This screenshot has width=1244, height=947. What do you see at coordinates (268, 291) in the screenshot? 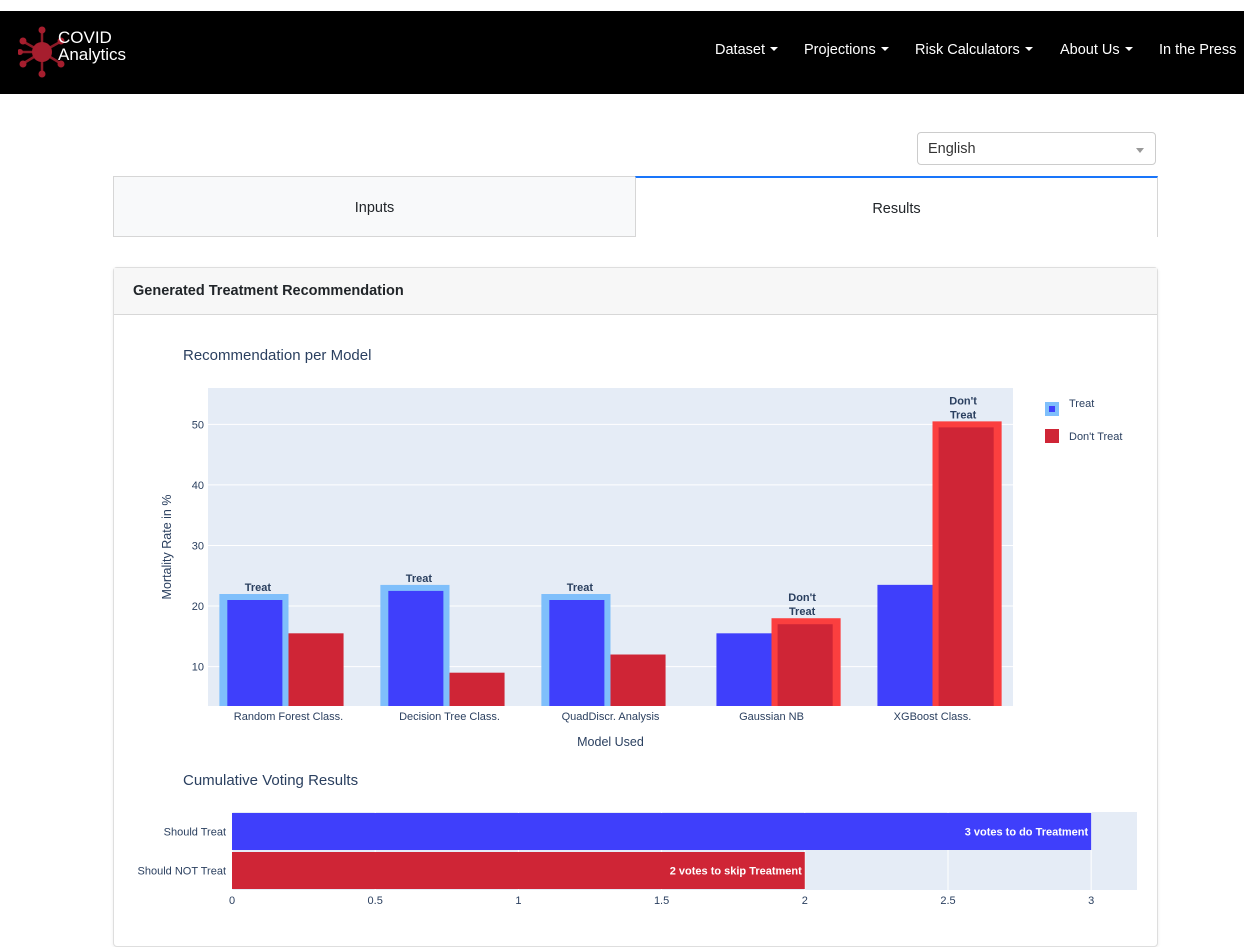
I see `card-title: Generated Treatment Recommendation` at bounding box center [268, 291].